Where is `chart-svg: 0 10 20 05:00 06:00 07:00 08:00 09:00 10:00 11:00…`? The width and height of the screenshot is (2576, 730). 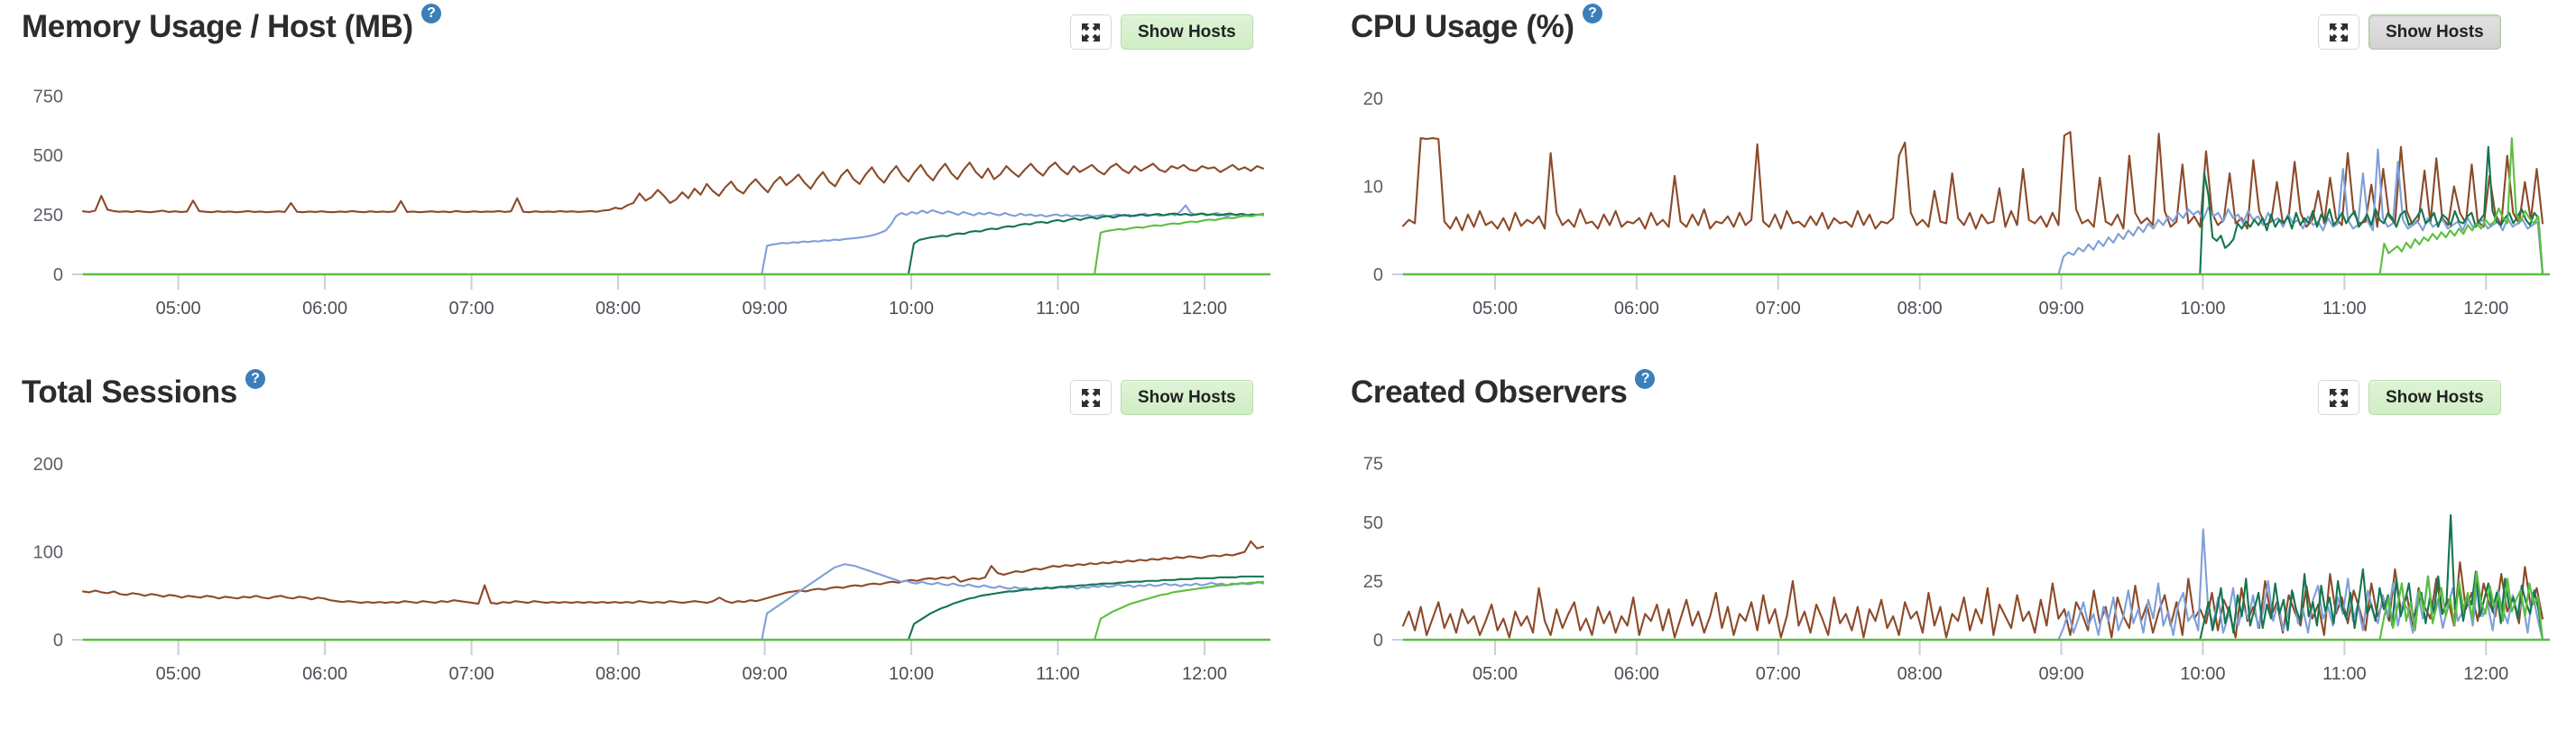
chart-svg: 0 10 20 05:00 06:00 07:00 08:00 09:00 10:00 11:00… is located at coordinates (1956, 204).